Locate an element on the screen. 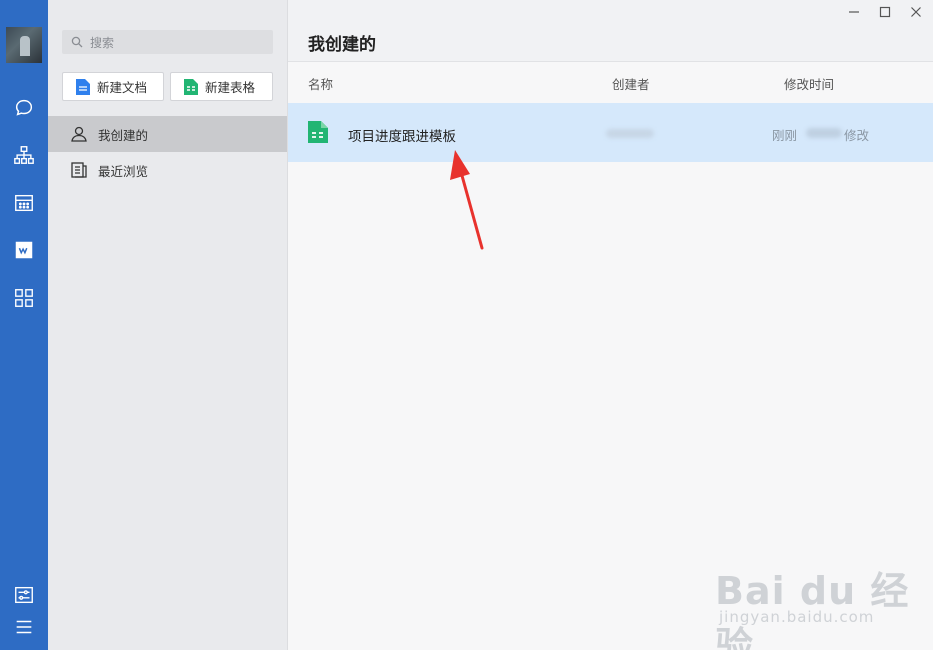 This screenshot has width=933, height=650. new-doc-button: 新建文档 is located at coordinates (113, 86).